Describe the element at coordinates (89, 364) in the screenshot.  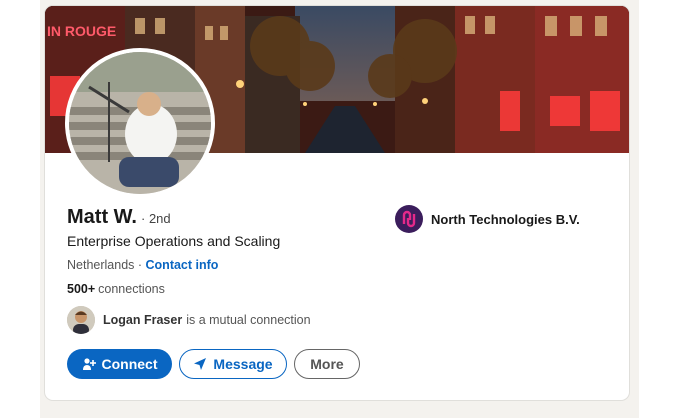
I see `add-person-icon` at that location.